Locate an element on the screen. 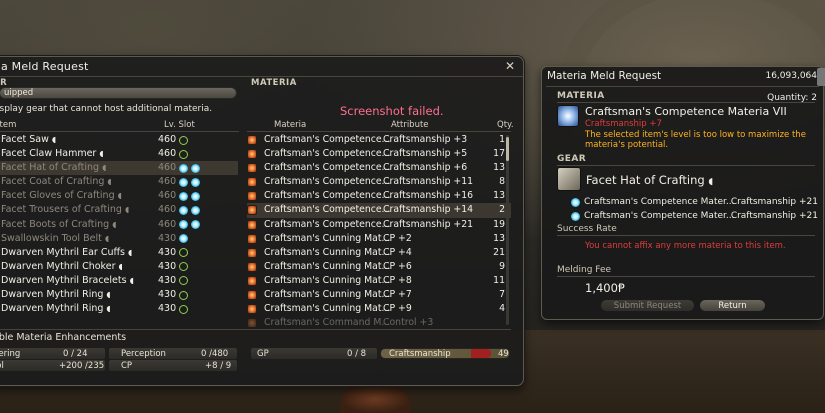  gear-row: Dwarven Mythril Ear Cuffs ◖ 430 is located at coordinates (119, 253).